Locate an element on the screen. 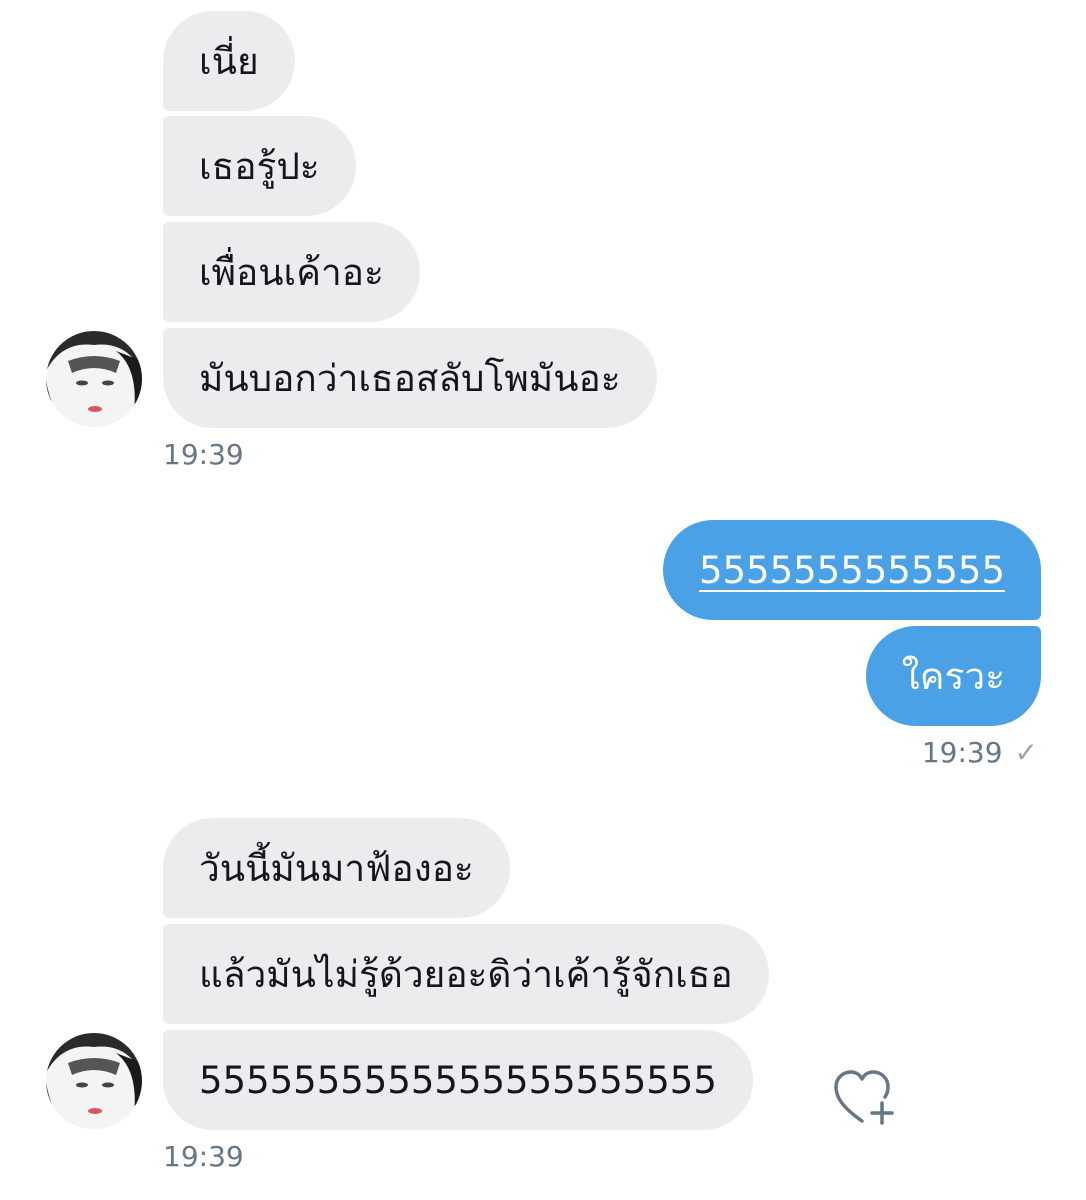  incoming-message-bubble: เพื่อนเค้าอะ is located at coordinates (291, 272).